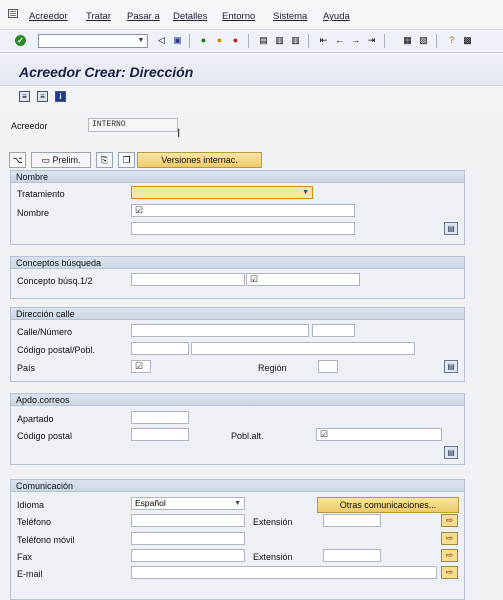  I want to click on phone-extension-label: Extensión, so click(273, 522).